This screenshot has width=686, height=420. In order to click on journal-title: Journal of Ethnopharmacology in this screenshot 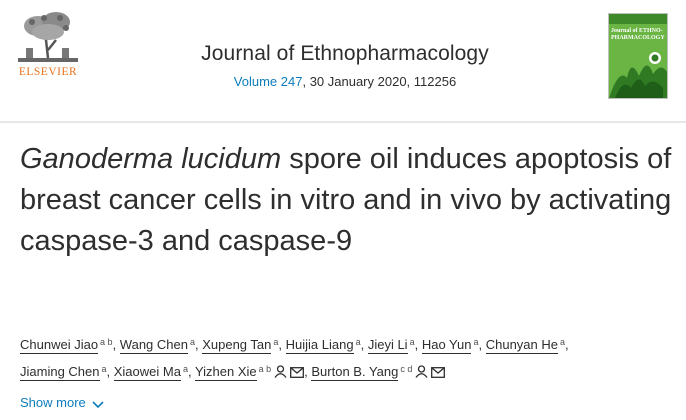, I will do `click(345, 54)`.